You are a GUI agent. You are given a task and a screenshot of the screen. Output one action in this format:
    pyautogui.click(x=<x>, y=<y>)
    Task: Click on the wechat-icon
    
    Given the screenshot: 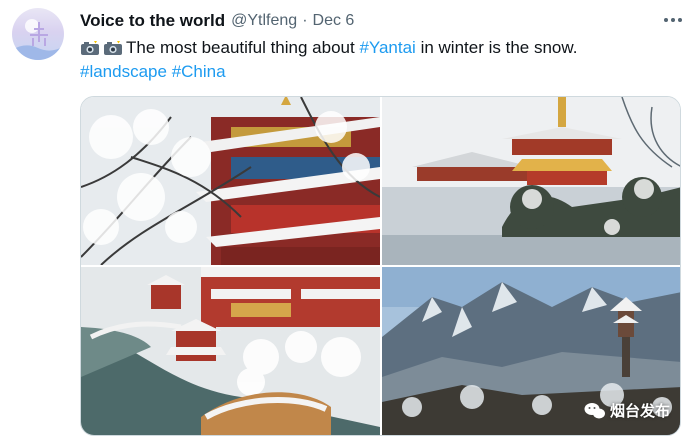 What is the action you would take?
    pyautogui.click(x=594, y=410)
    